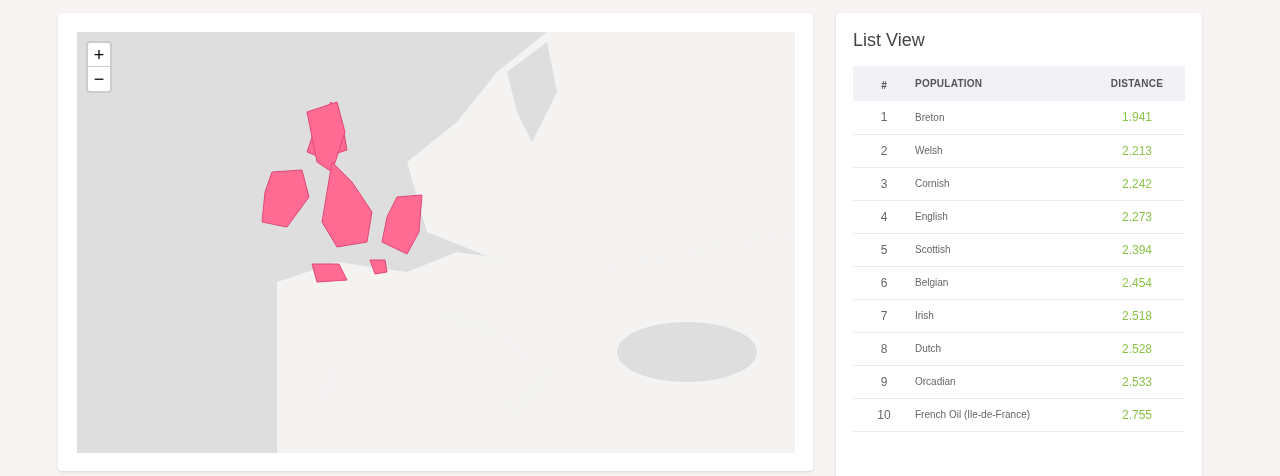  I want to click on column-header: POPULATION, so click(1002, 83).